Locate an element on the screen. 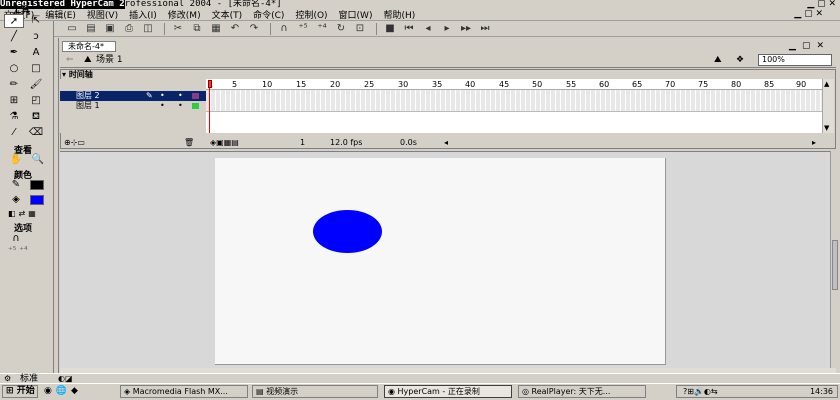 The width and height of the screenshot is (840, 400). fill-color-swatch is located at coordinates (37, 200).